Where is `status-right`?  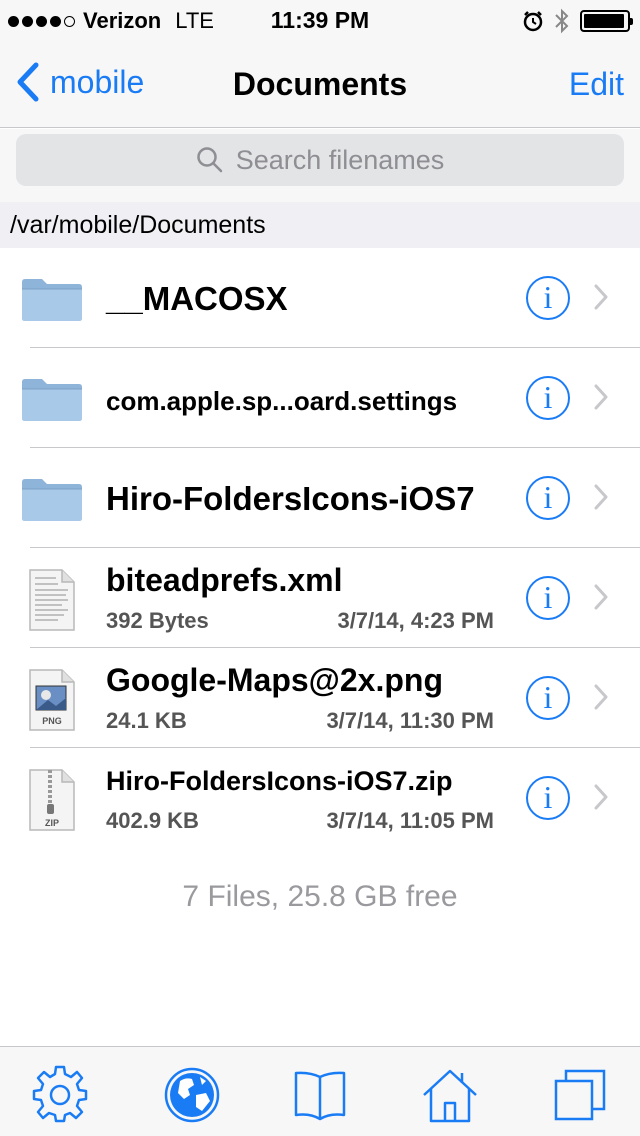
status-right is located at coordinates (577, 21).